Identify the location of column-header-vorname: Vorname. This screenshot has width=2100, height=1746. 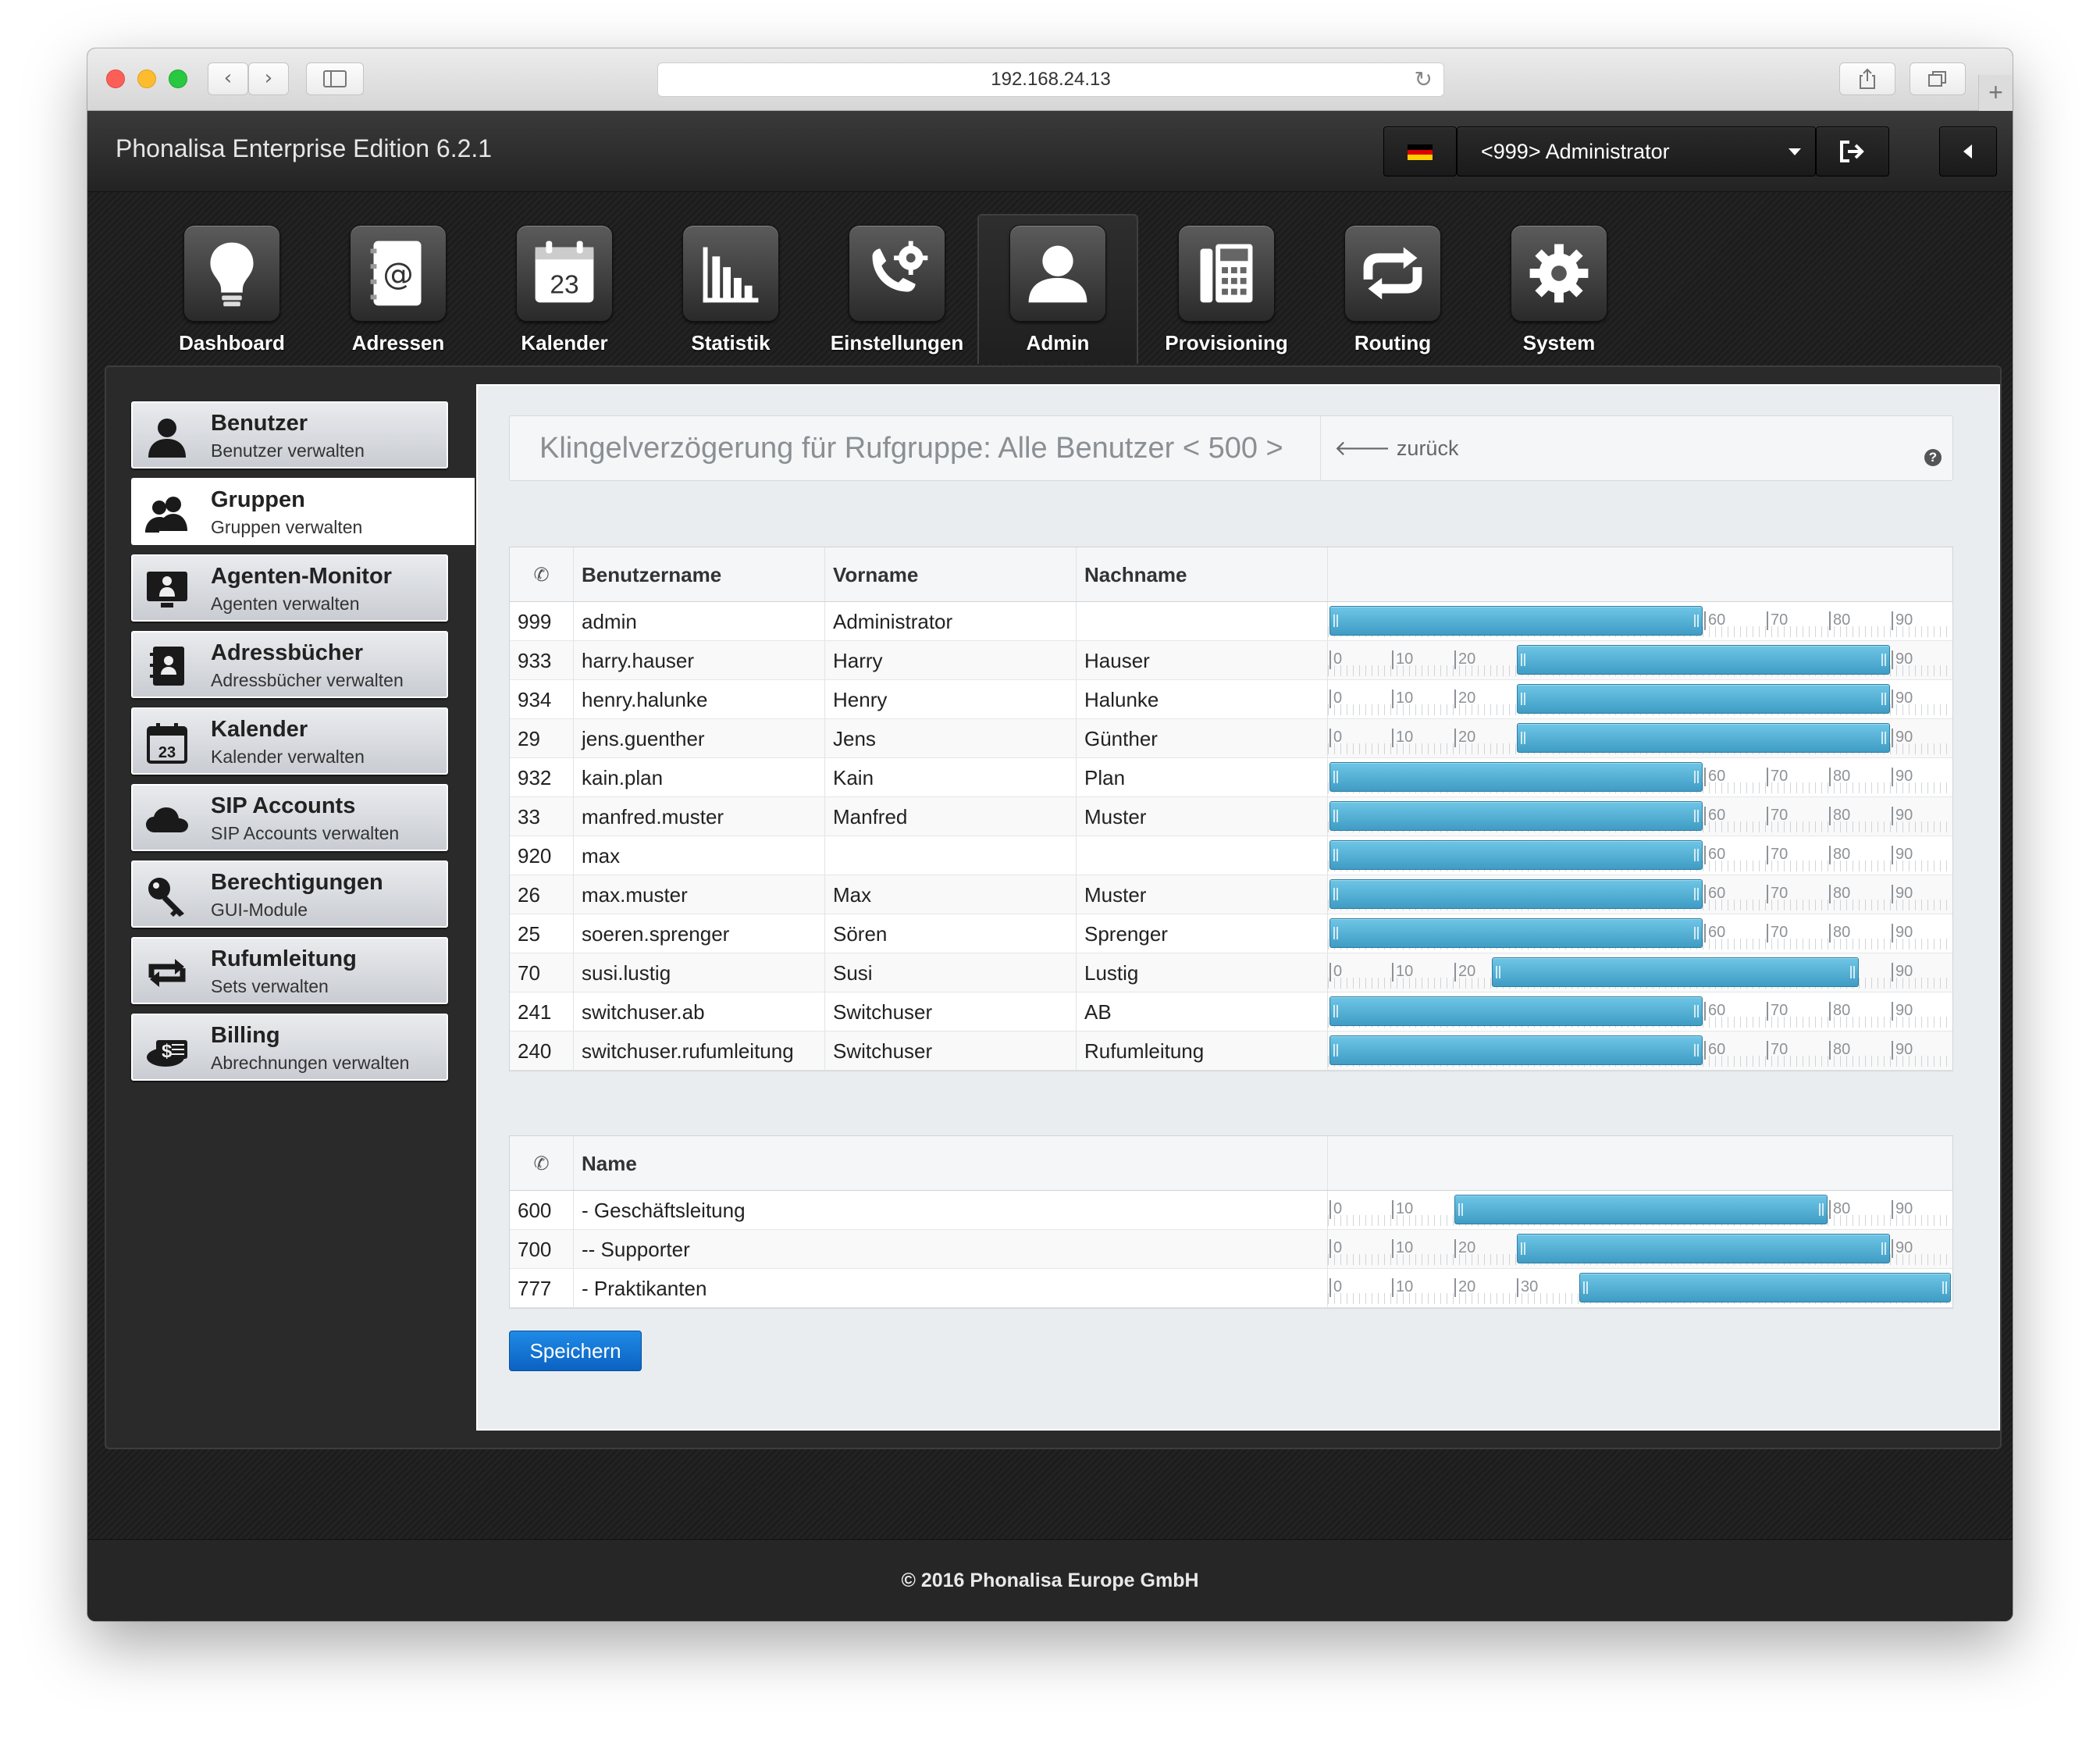
(951, 574).